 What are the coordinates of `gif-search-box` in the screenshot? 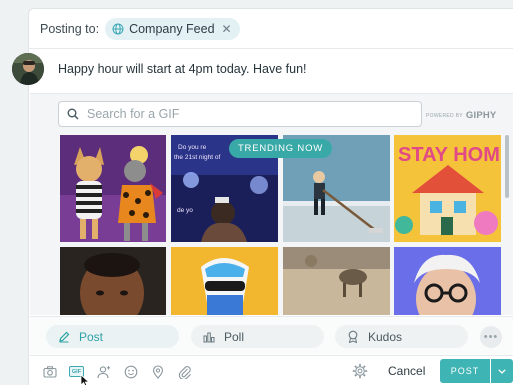 It's located at (240, 114).